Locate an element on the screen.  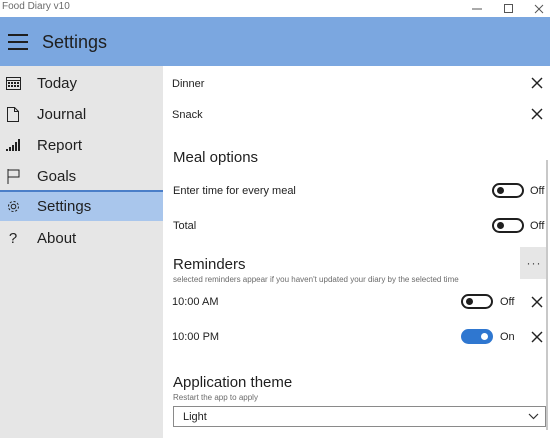
reminders-title: Reminders is located at coordinates (209, 264).